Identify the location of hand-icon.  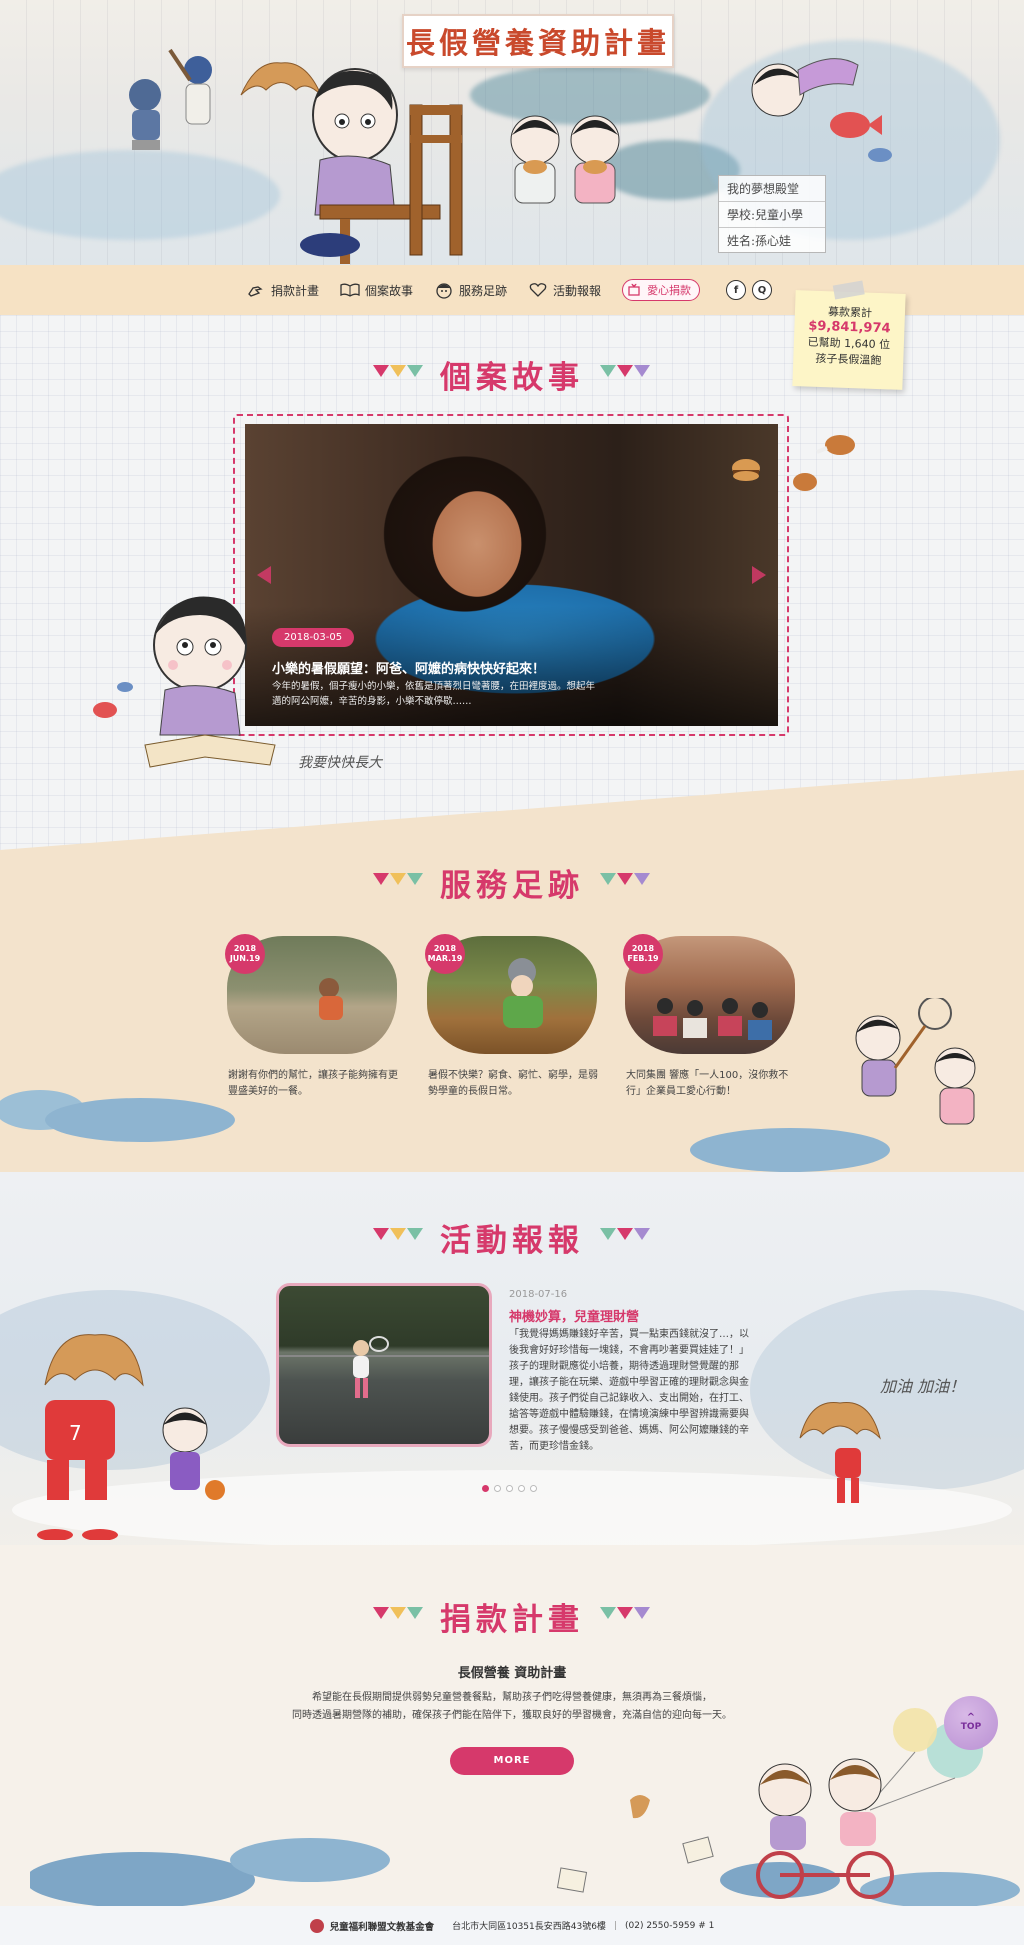
(256, 290).